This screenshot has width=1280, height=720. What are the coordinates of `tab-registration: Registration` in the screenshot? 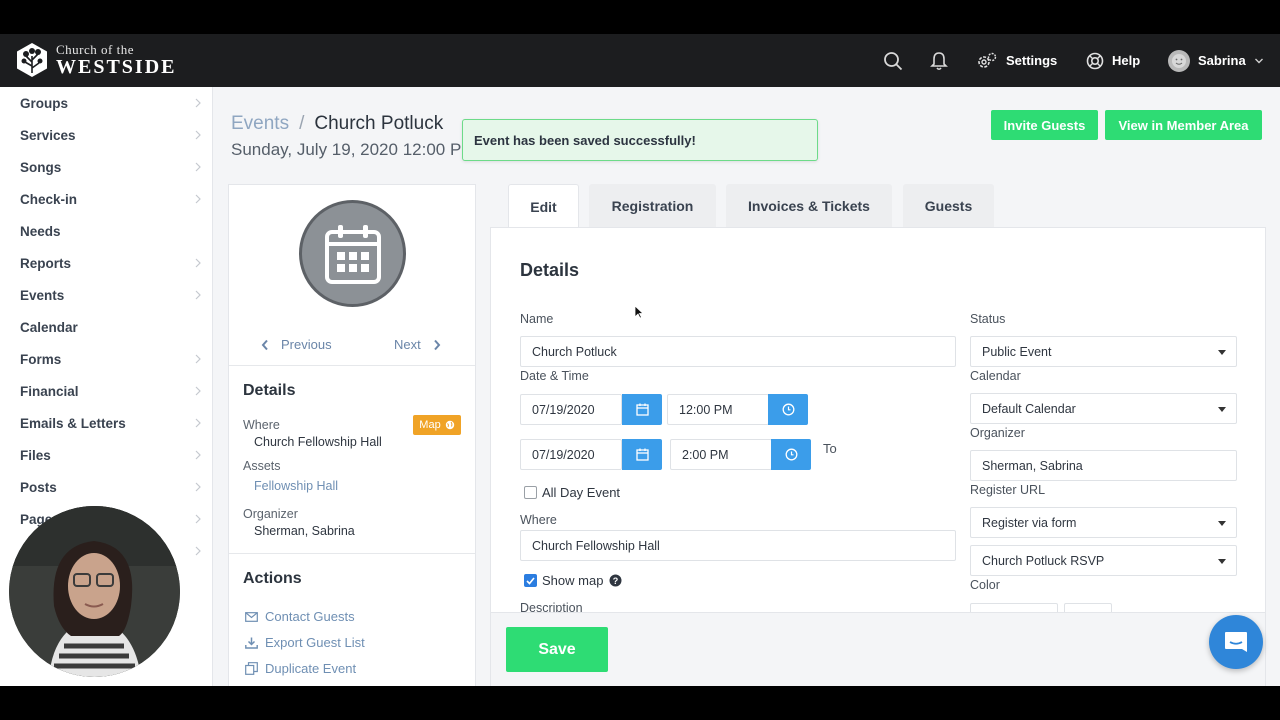 It's located at (652, 205).